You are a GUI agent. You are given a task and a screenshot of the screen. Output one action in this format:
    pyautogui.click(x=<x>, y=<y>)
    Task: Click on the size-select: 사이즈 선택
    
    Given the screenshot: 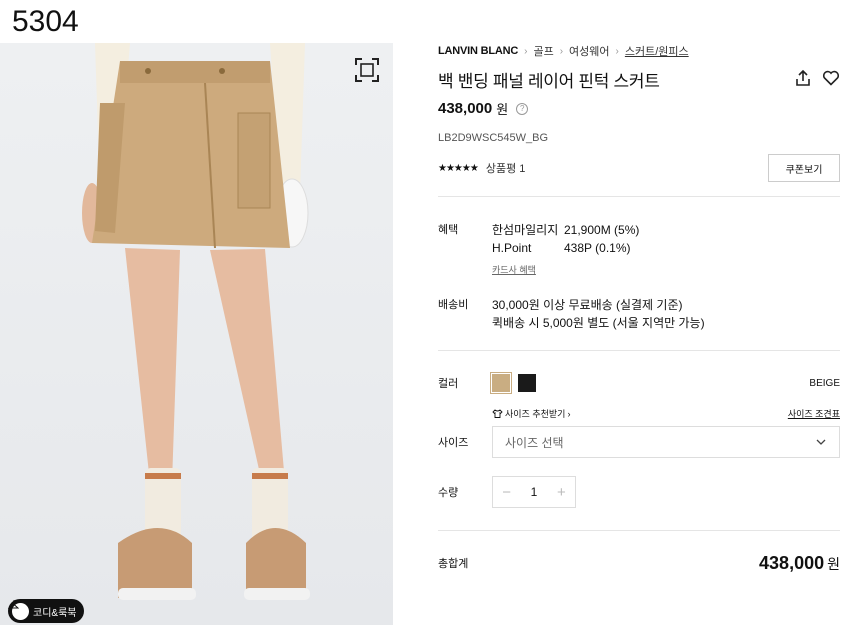 What is the action you would take?
    pyautogui.click(x=666, y=442)
    